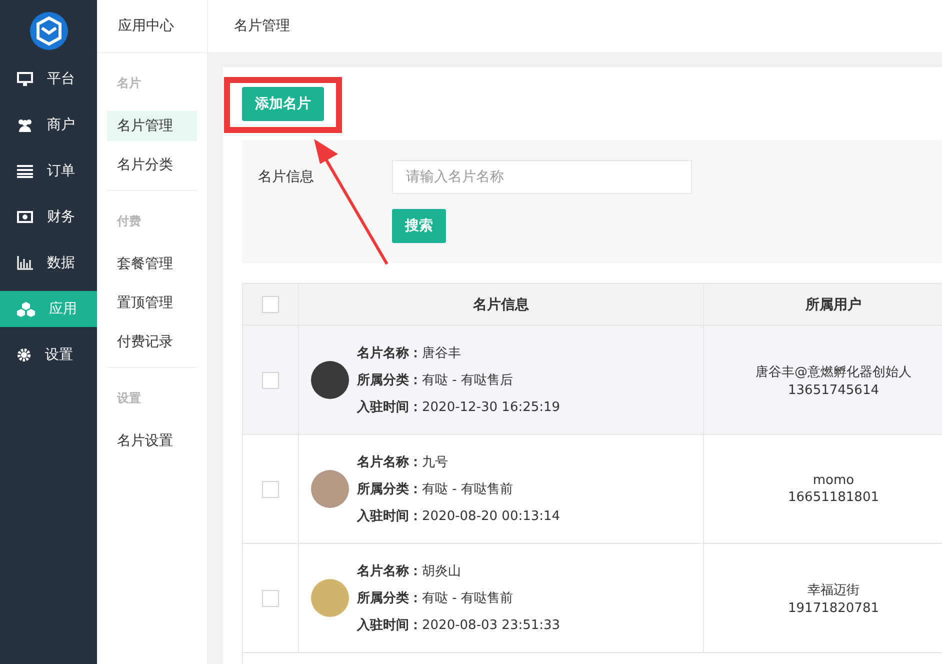  What do you see at coordinates (834, 305) in the screenshot?
I see `column-header: 所属用户` at bounding box center [834, 305].